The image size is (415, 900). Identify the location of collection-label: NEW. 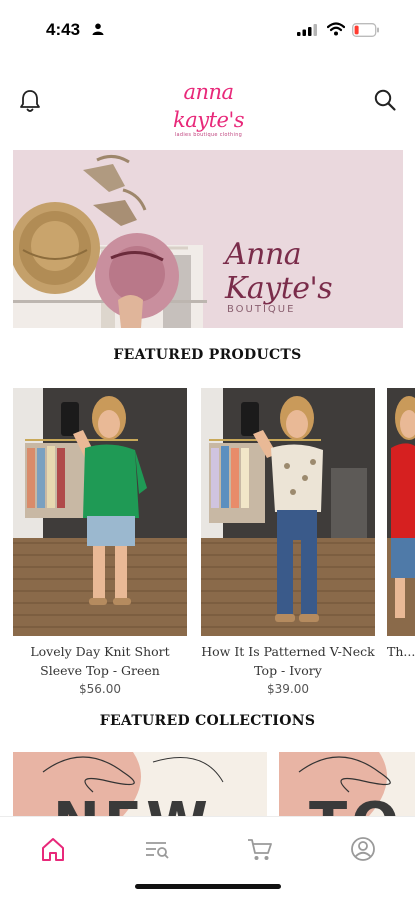
(132, 806).